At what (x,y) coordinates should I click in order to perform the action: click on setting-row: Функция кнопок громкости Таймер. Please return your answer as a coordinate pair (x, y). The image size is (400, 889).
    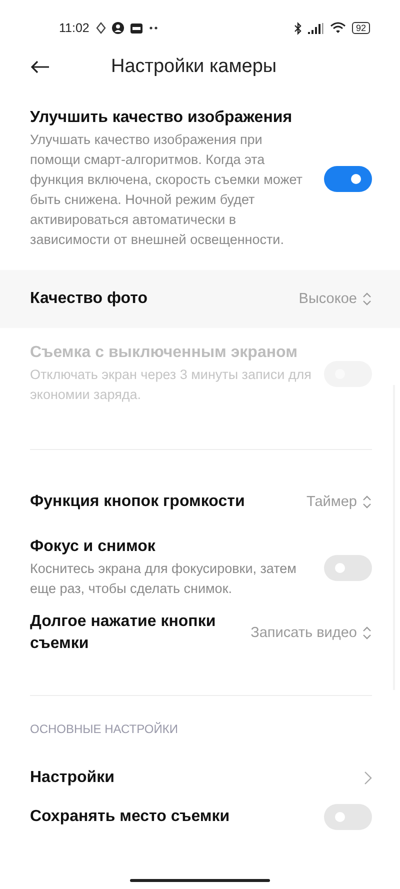
    Looking at the image, I should click on (200, 502).